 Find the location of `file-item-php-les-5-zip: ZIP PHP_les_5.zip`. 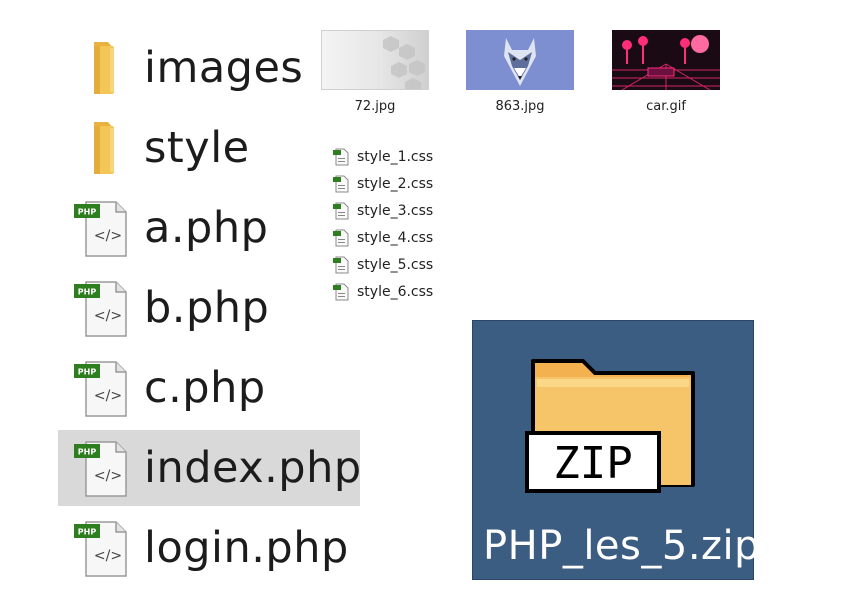

file-item-php-les-5-zip: ZIP PHP_les_5.zip is located at coordinates (616, 450).